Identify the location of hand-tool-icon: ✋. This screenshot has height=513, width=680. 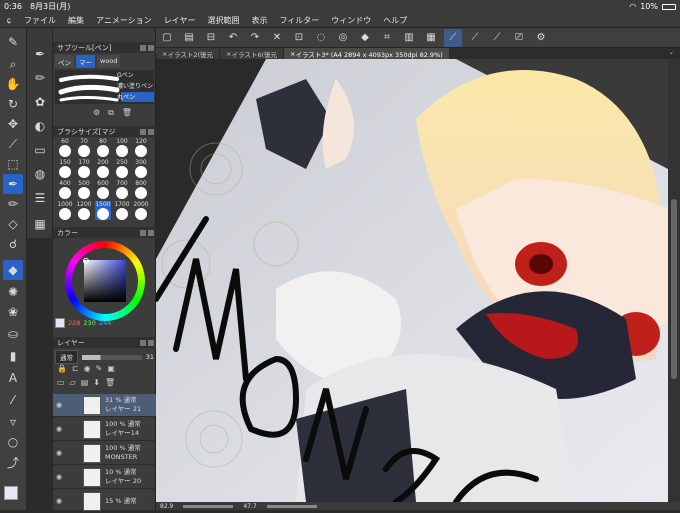
(13, 84).